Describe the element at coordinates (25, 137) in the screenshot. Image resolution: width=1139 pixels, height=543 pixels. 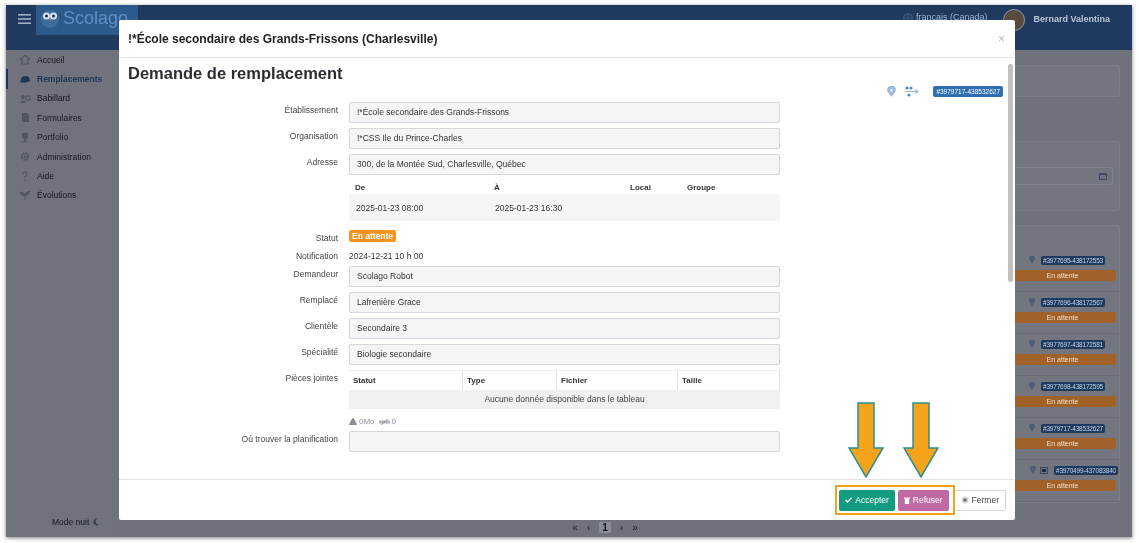
I see `trophy-icon` at that location.